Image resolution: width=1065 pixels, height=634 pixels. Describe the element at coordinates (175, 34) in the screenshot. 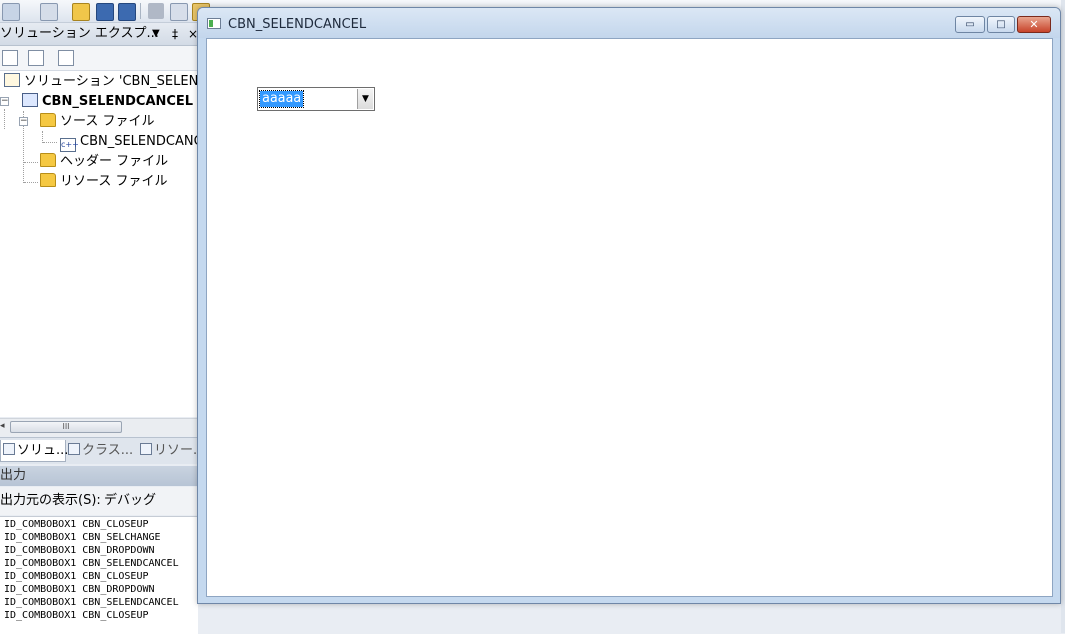

I see `pin-icon: ‡` at that location.